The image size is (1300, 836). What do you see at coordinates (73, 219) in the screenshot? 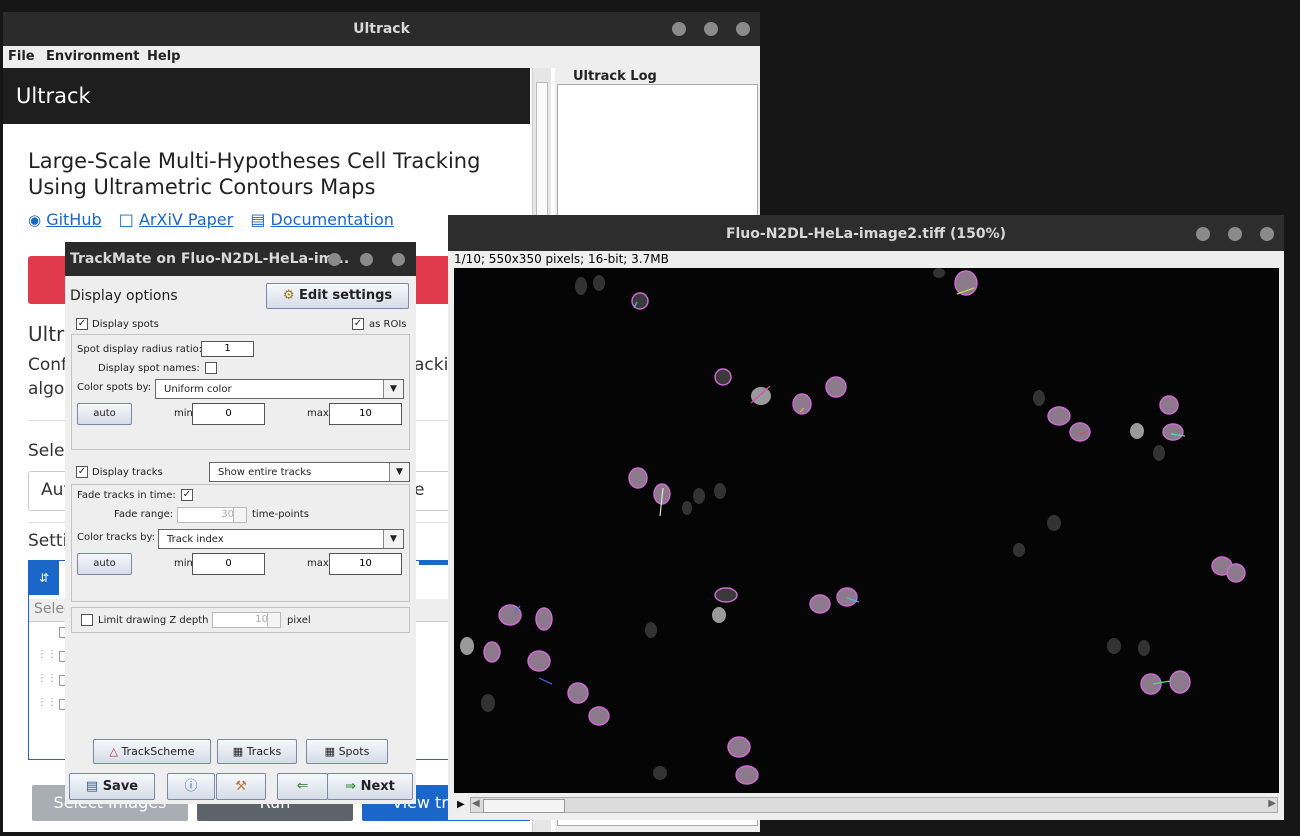
I see `github-link: GitHub` at bounding box center [73, 219].